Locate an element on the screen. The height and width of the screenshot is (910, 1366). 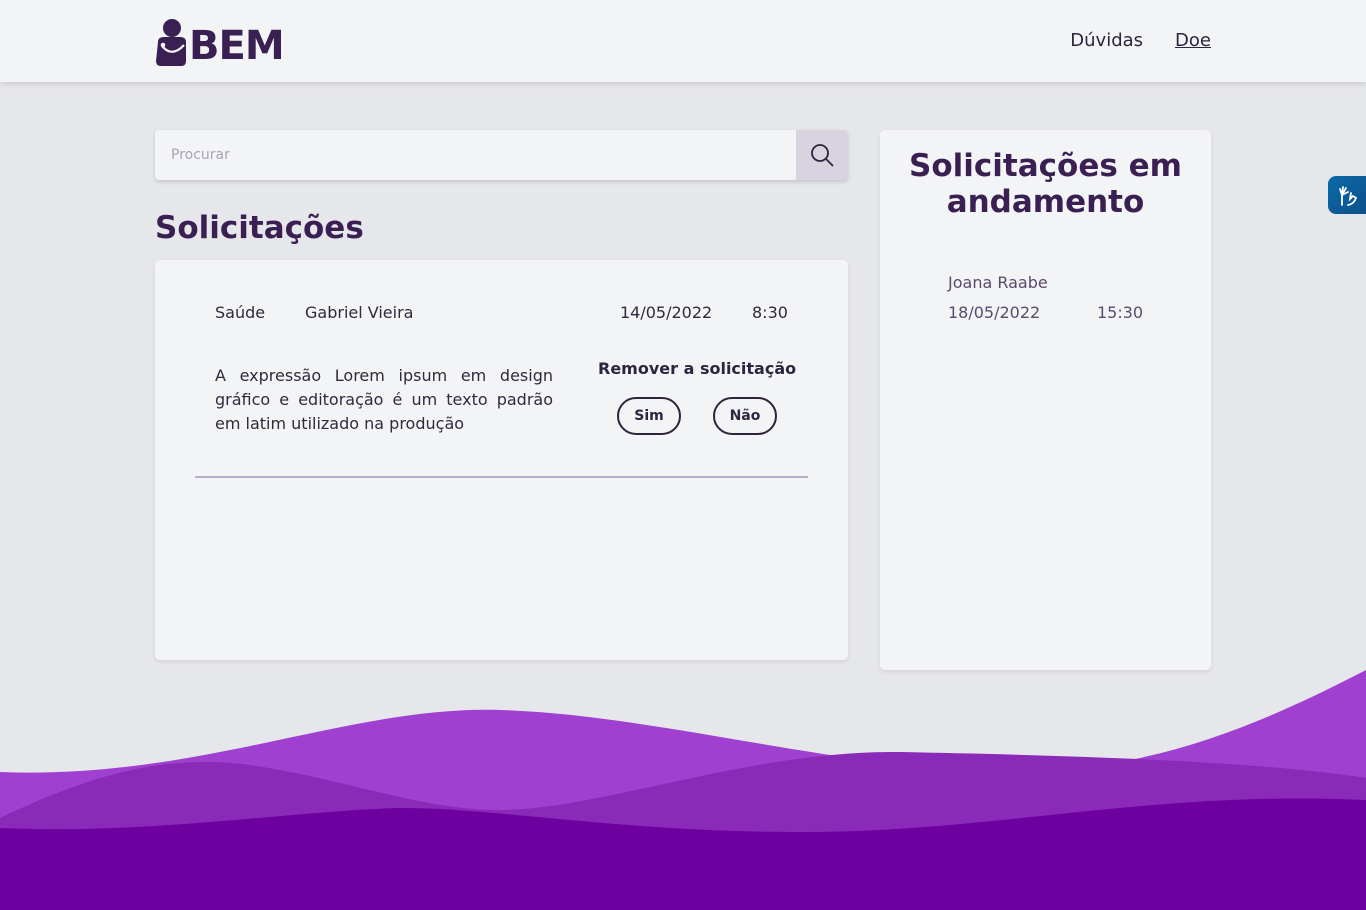
logo: BEM is located at coordinates (220, 42).